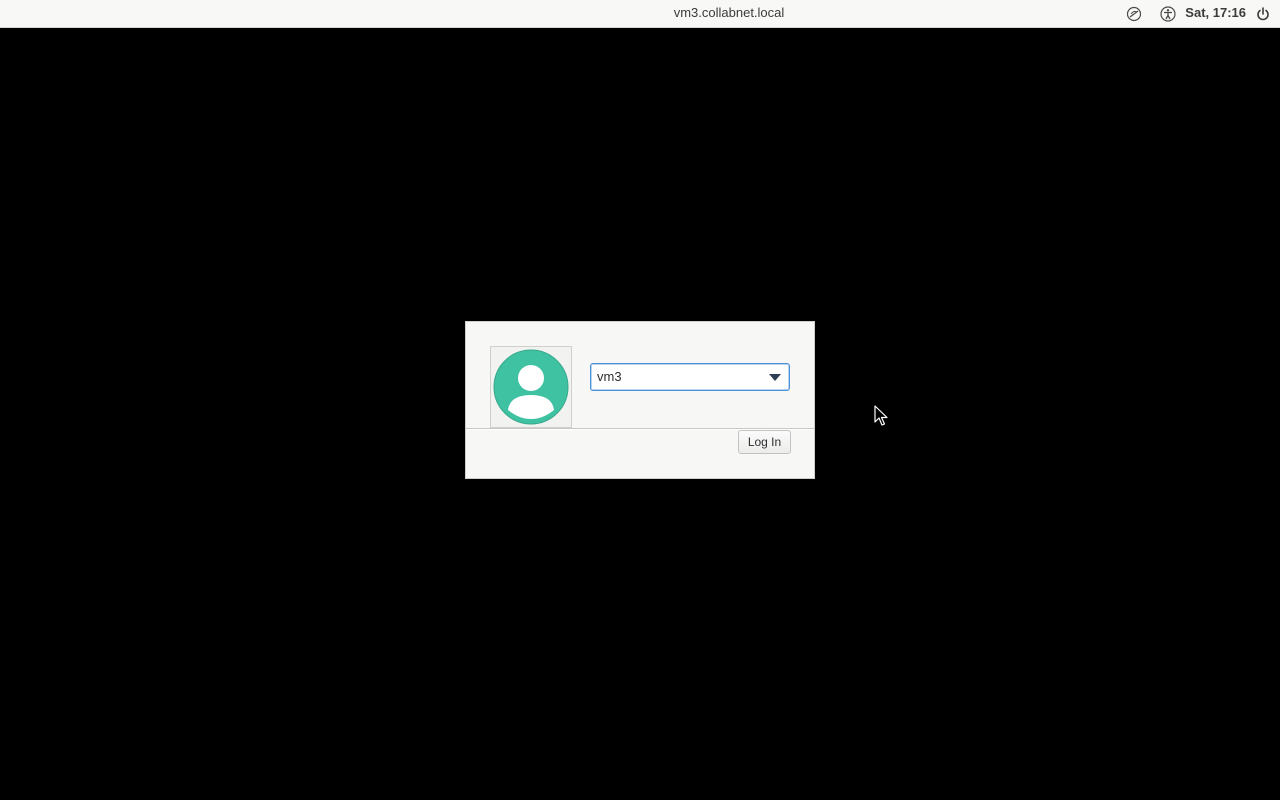 The height and width of the screenshot is (800, 1280). I want to click on power-icon, so click(1263, 14).